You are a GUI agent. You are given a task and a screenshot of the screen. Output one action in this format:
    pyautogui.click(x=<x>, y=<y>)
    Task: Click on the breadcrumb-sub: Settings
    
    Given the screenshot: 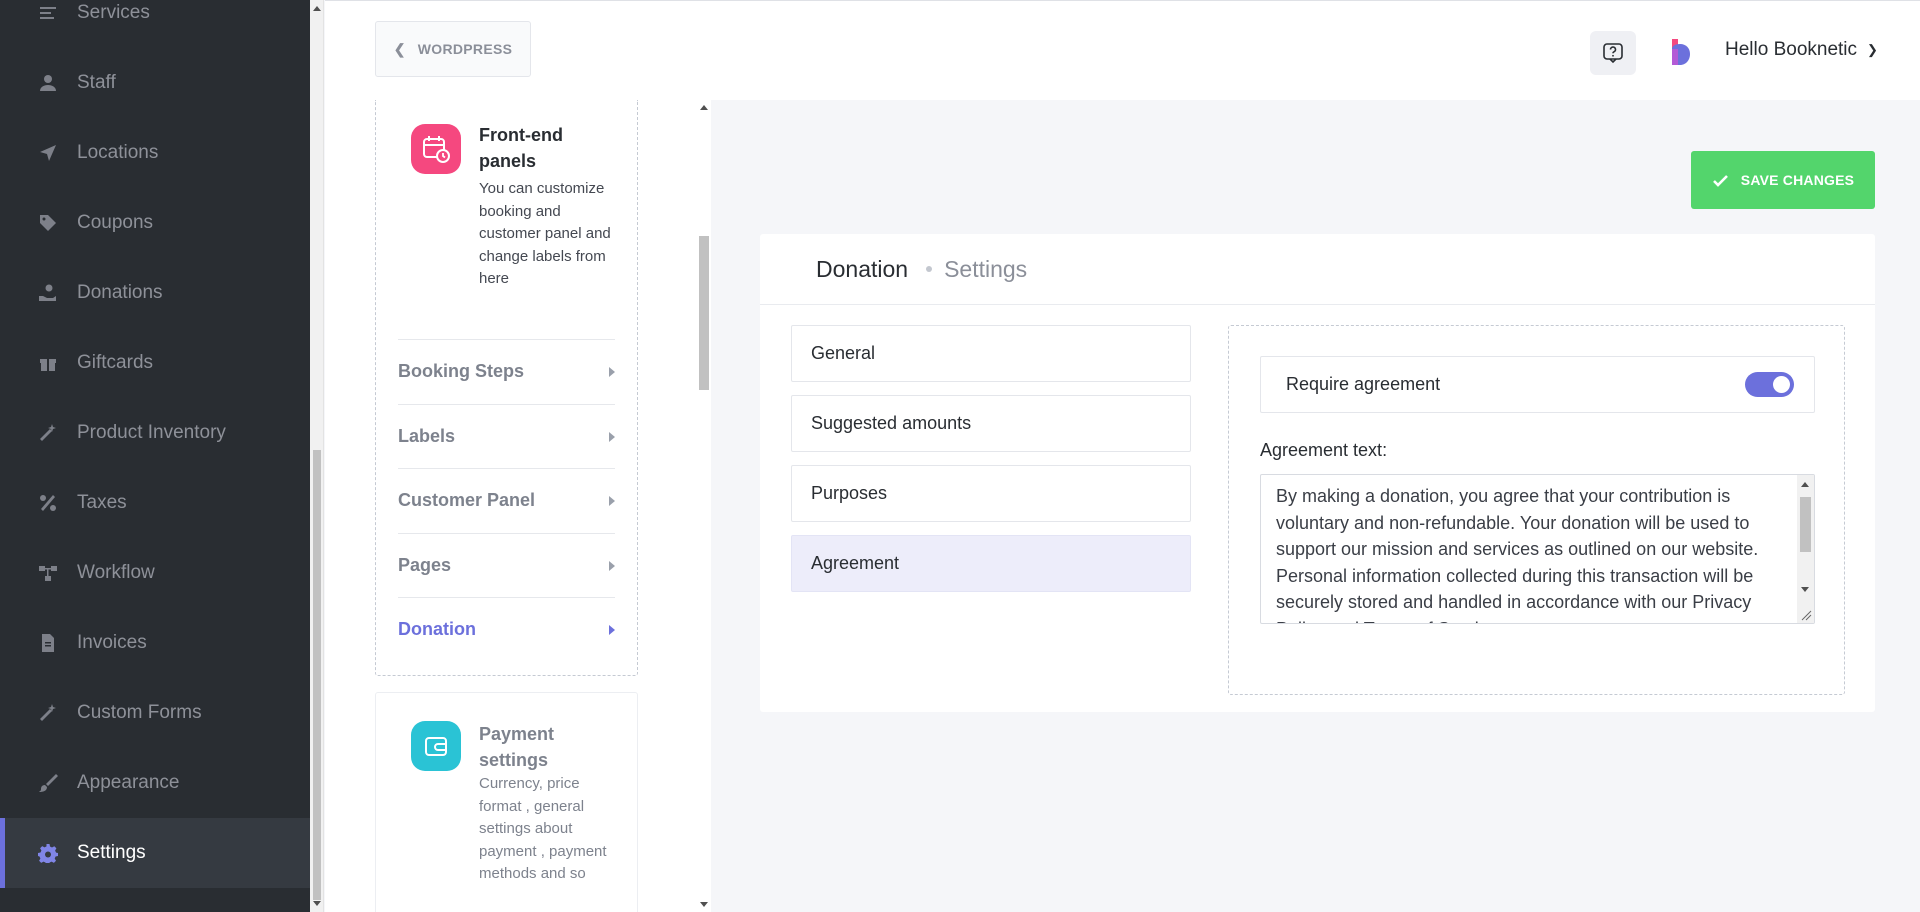 What is the action you would take?
    pyautogui.click(x=986, y=268)
    